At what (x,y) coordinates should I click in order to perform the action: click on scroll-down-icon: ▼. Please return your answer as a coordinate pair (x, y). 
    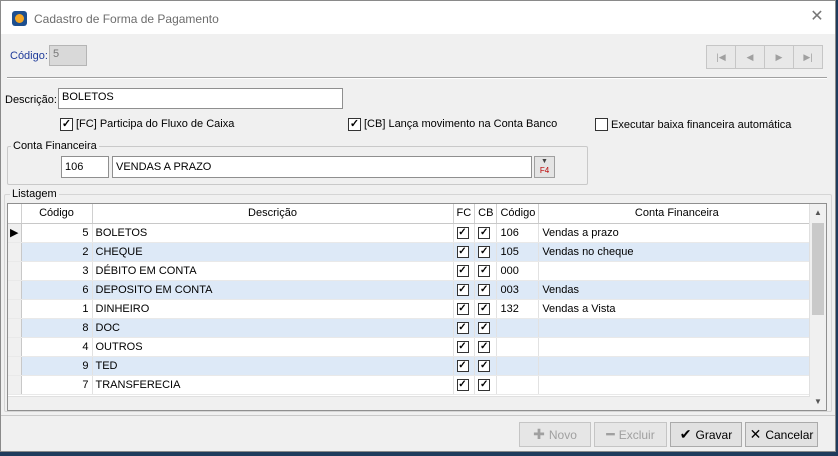
    Looking at the image, I should click on (818, 401).